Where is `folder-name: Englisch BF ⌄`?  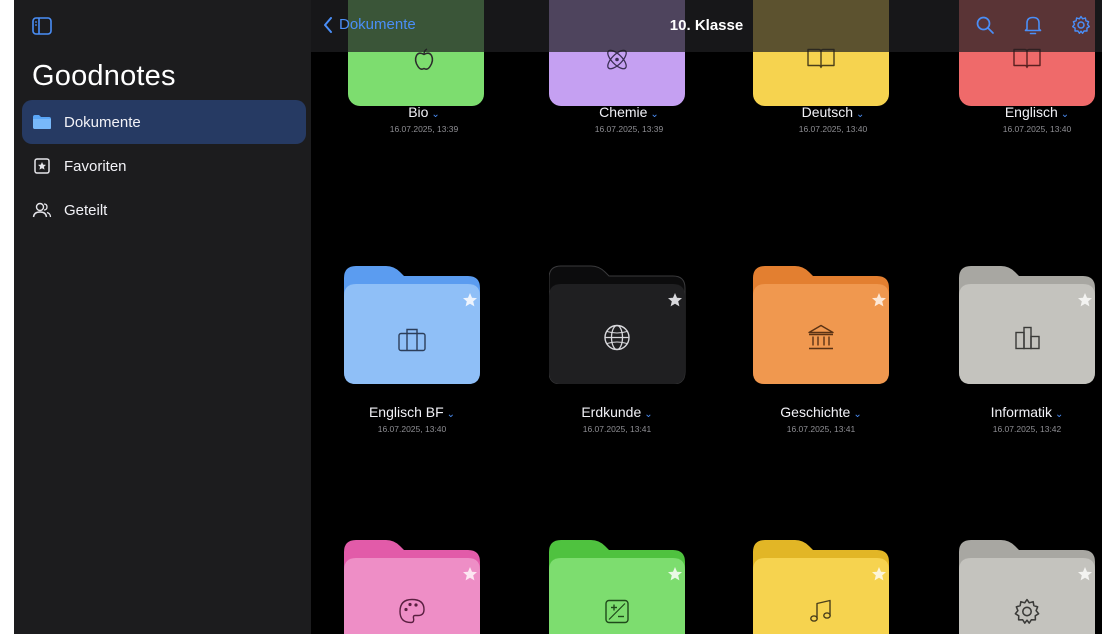 folder-name: Englisch BF ⌄ is located at coordinates (412, 412).